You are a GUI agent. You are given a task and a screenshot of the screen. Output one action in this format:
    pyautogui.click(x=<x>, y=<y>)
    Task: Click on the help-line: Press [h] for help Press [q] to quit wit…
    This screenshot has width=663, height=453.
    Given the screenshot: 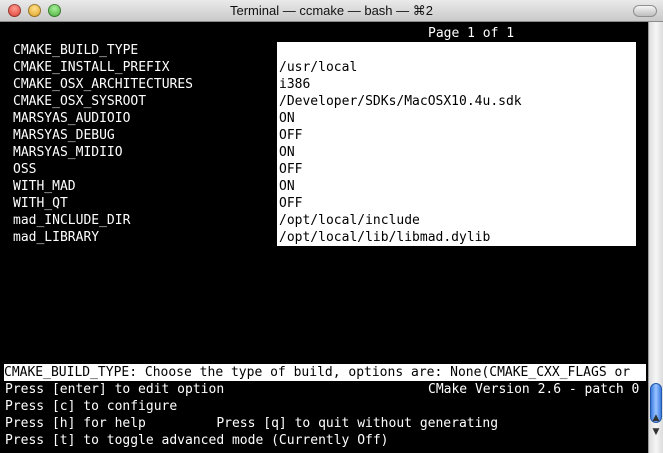 What is the action you would take?
    pyautogui.click(x=252, y=423)
    